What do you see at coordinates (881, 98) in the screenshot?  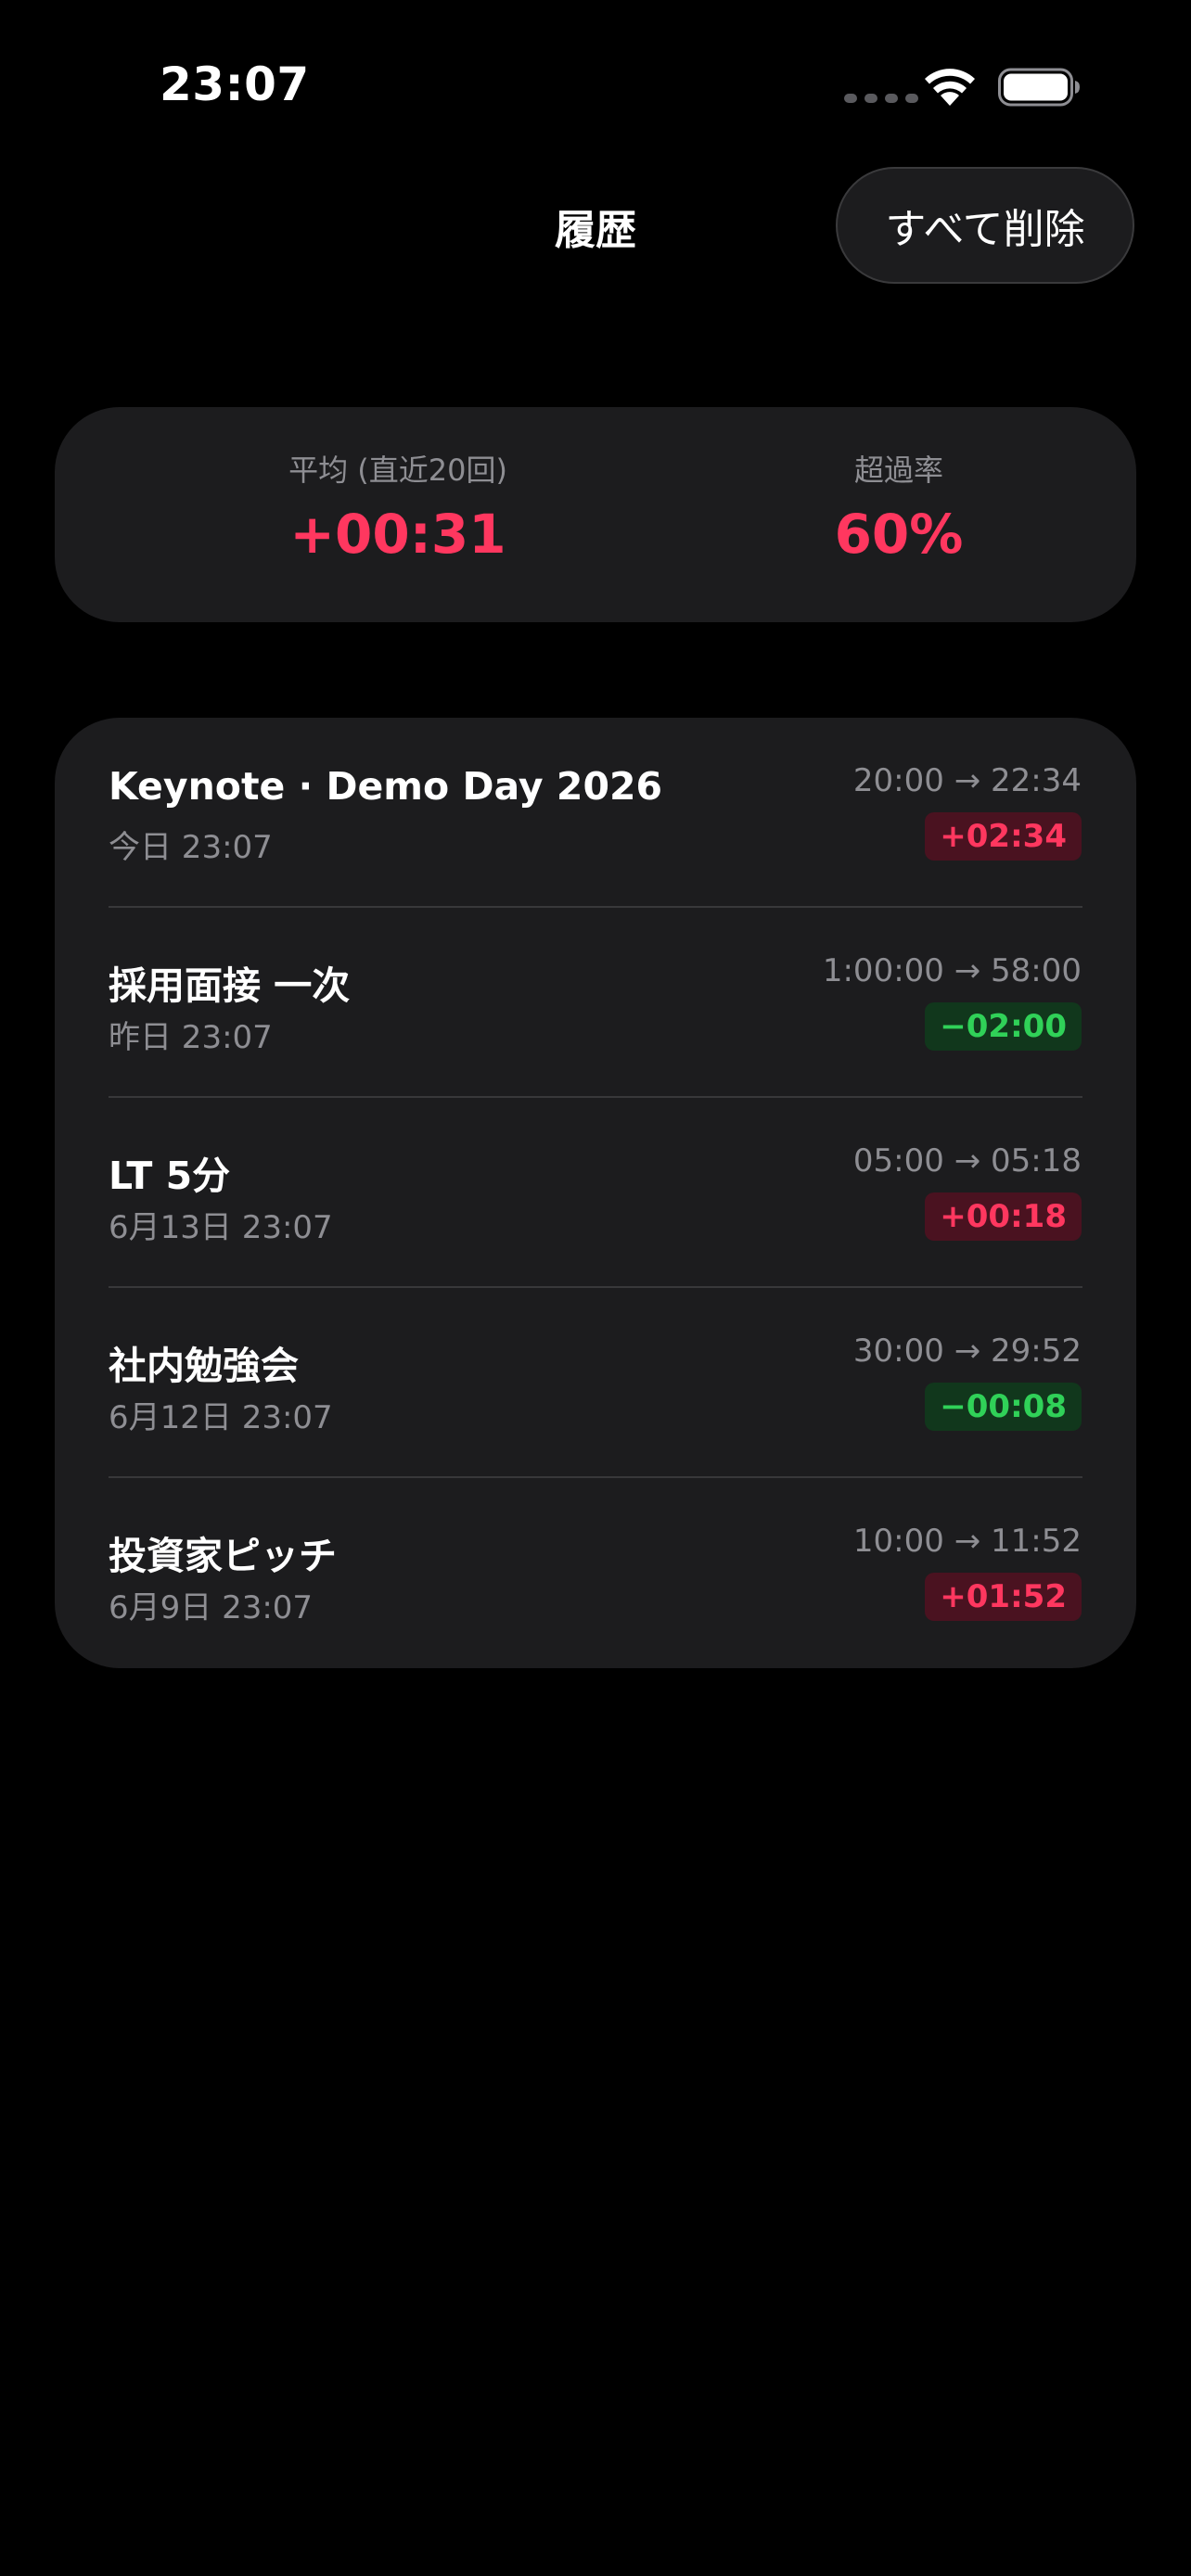 I see `signal-icon` at bounding box center [881, 98].